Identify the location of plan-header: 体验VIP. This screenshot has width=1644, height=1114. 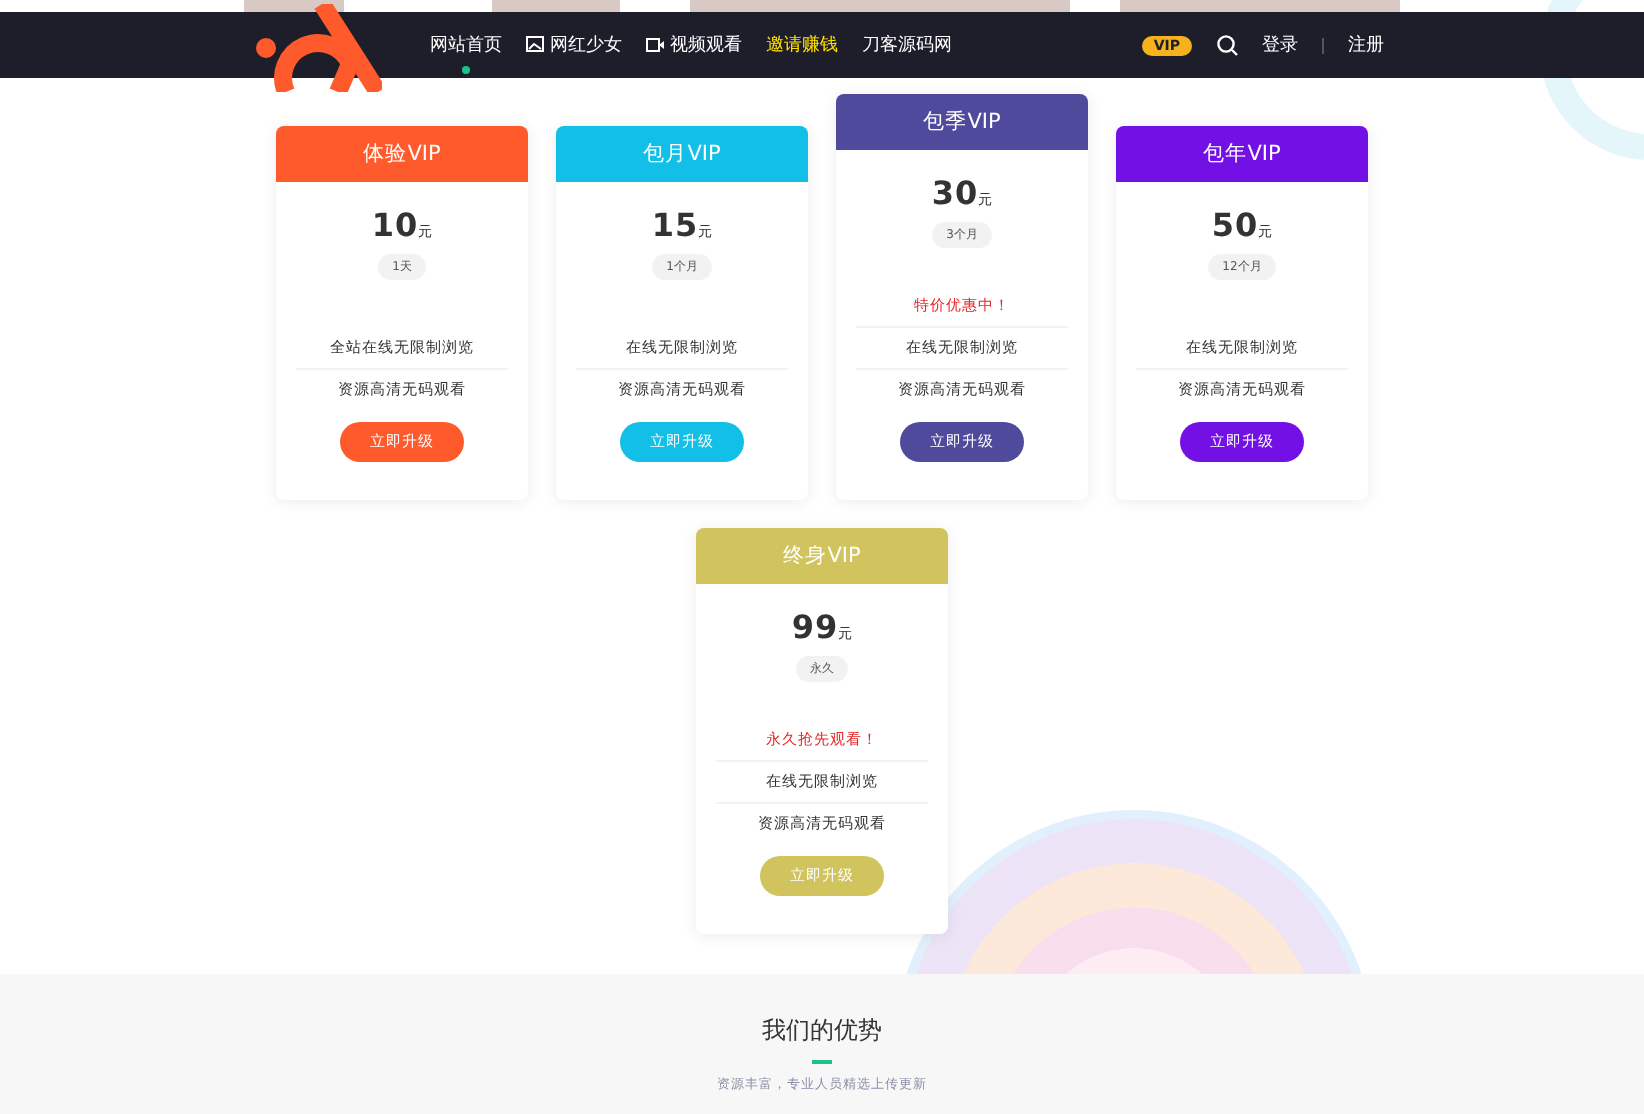
(402, 154).